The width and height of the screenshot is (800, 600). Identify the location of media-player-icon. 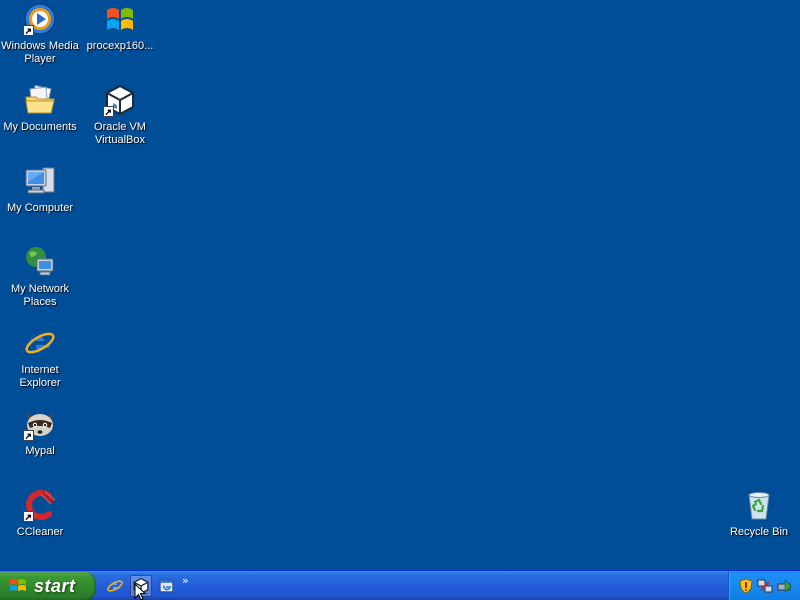
(40, 19).